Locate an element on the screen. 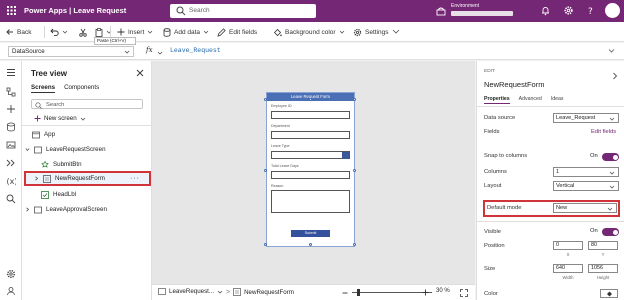 This screenshot has height=300, width=624. cut-button is located at coordinates (83, 32).